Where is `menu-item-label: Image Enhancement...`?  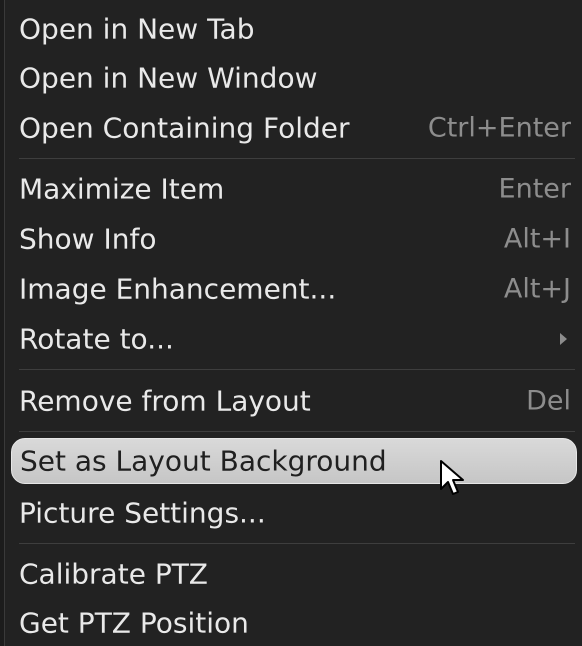 menu-item-label: Image Enhancement... is located at coordinates (178, 289).